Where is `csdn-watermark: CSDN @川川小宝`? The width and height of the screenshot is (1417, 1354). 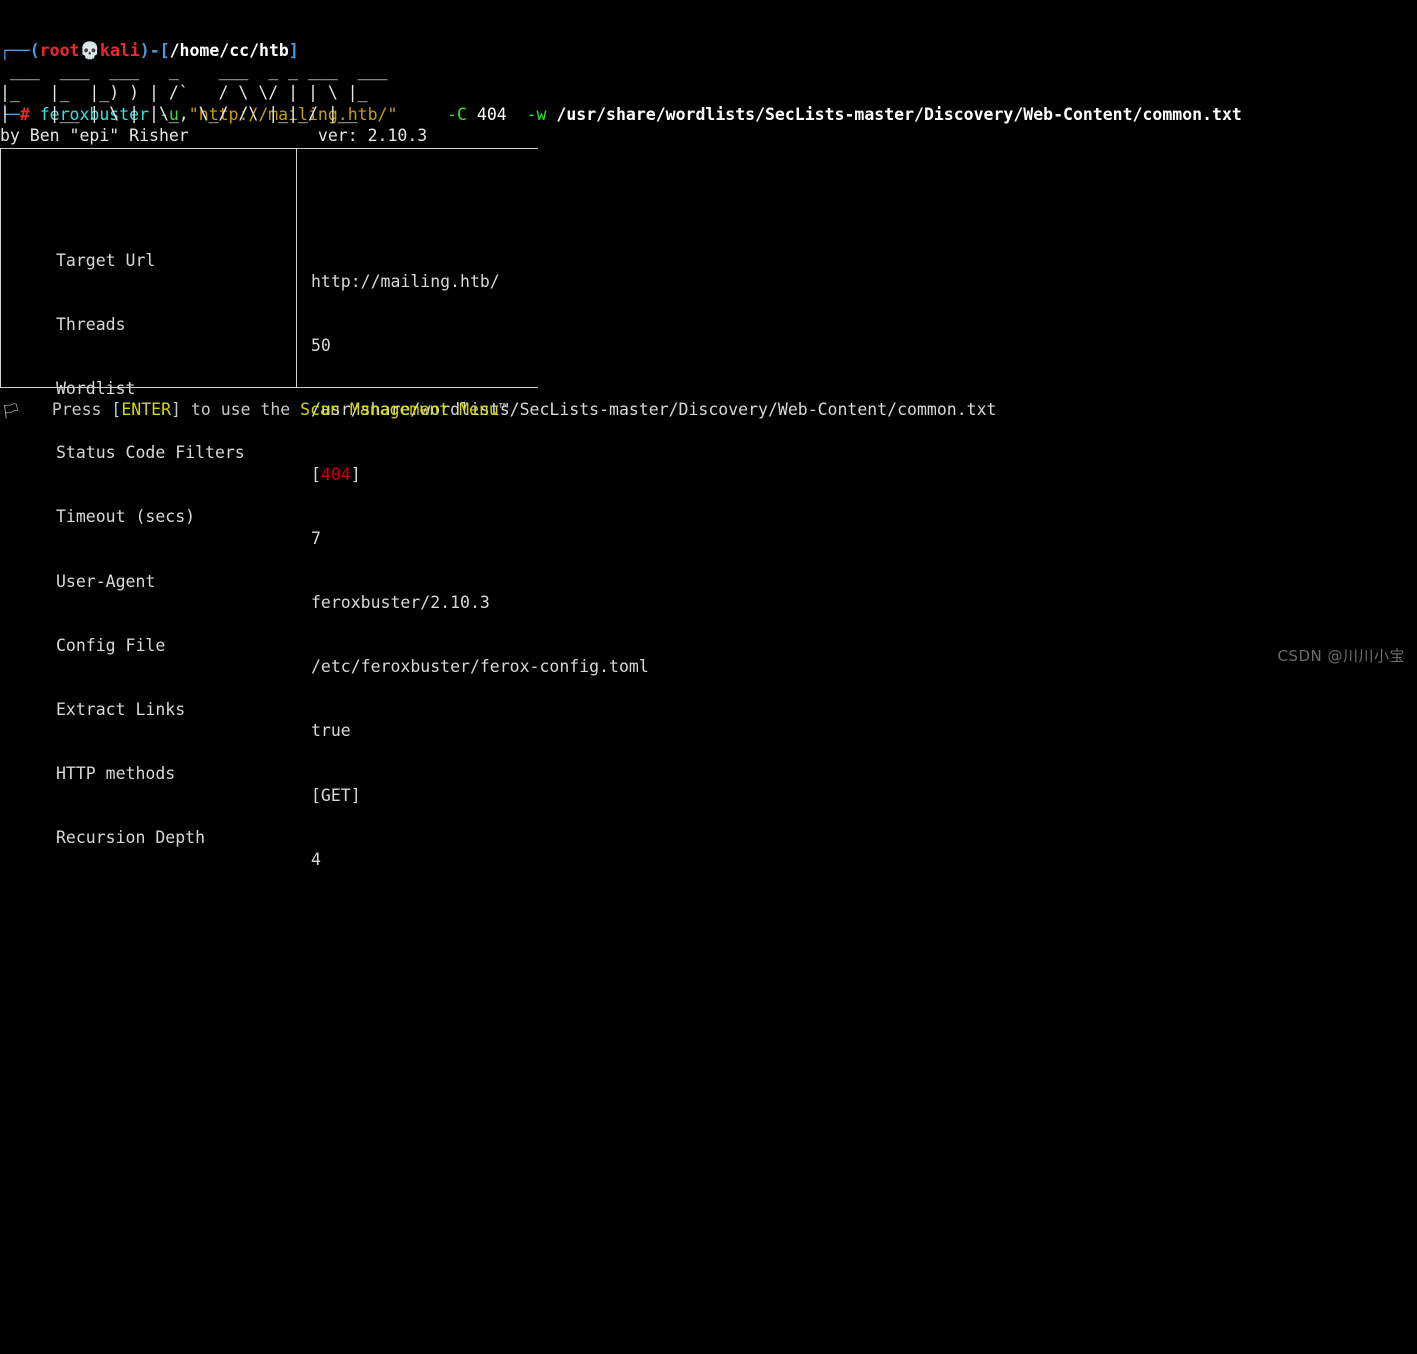 csdn-watermark: CSDN @川川小宝 is located at coordinates (1341, 655).